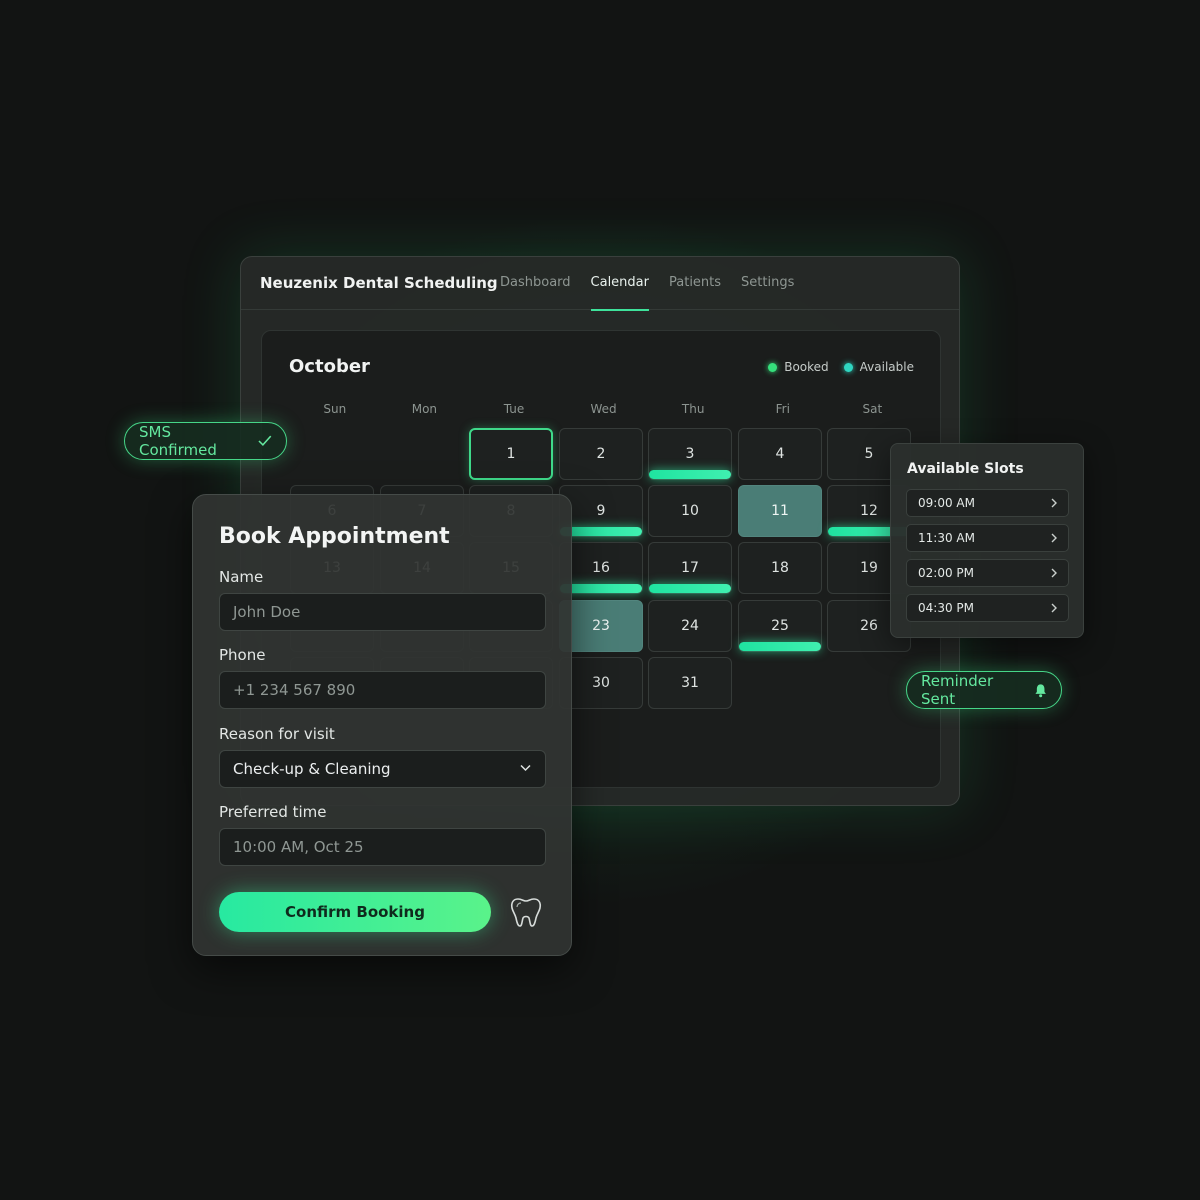  I want to click on slot-time: 11:30 AM, so click(946, 538).